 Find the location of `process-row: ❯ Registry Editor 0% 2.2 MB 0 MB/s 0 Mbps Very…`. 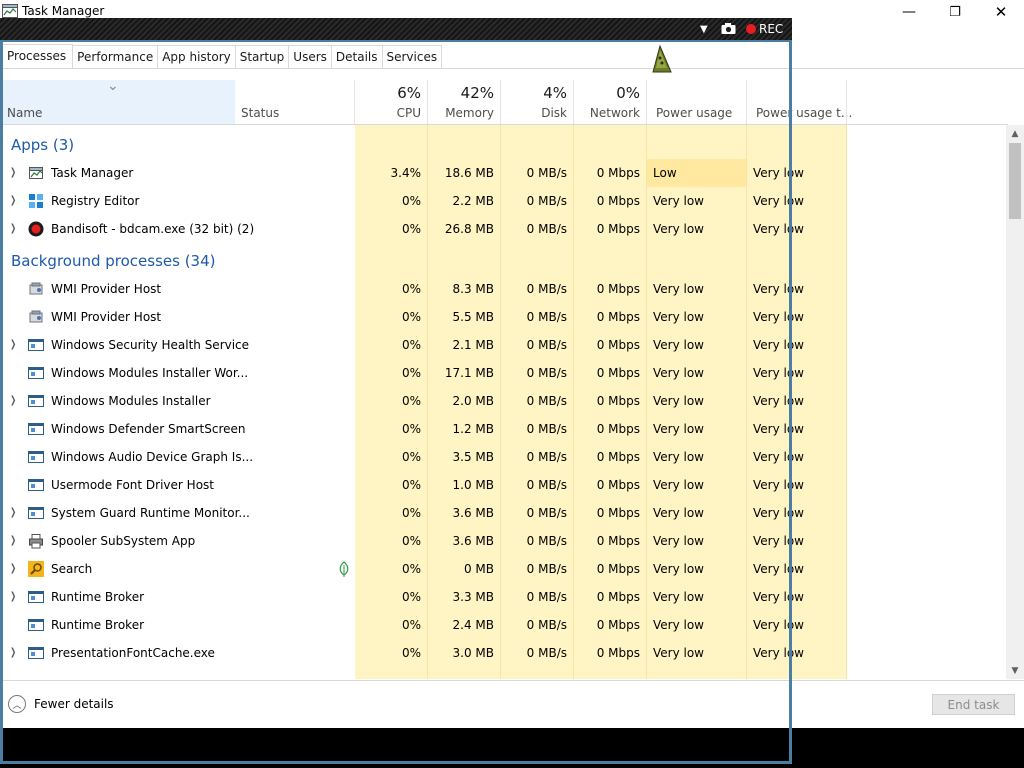

process-row: ❯ Registry Editor 0% 2.2 MB 0 MB/s 0 Mbps Very… is located at coordinates (503, 201).